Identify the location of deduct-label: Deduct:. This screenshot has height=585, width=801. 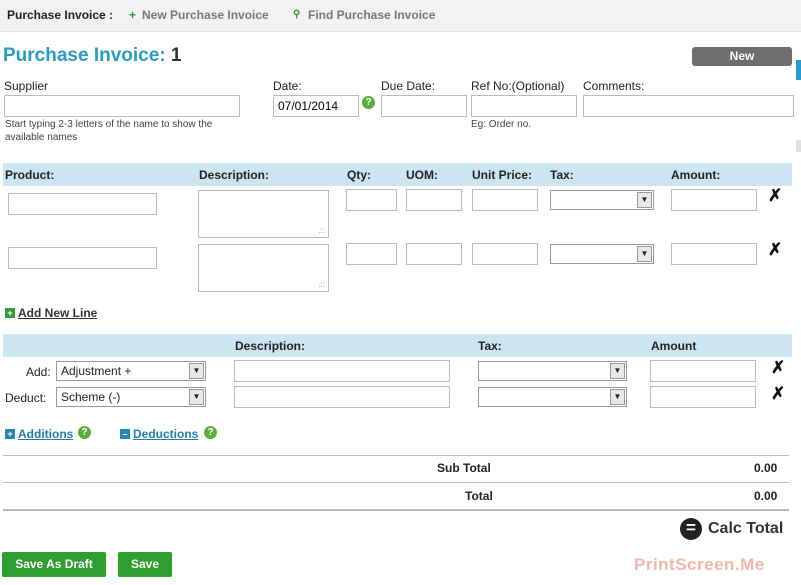
(26, 398).